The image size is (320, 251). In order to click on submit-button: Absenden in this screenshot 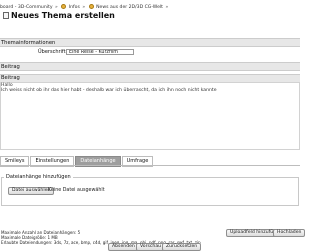, I will do `click(123, 247)`.